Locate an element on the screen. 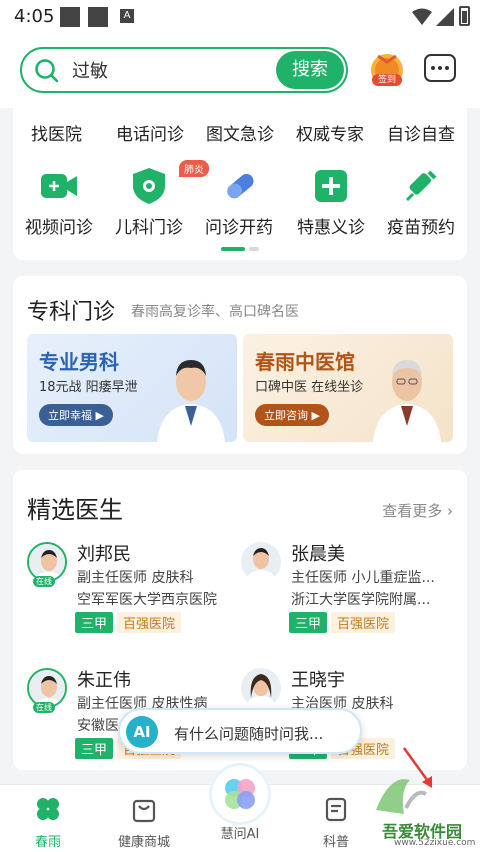 The height and width of the screenshot is (852, 480). banner-cta-button: 立即幸福 ▶ is located at coordinates (76, 415).